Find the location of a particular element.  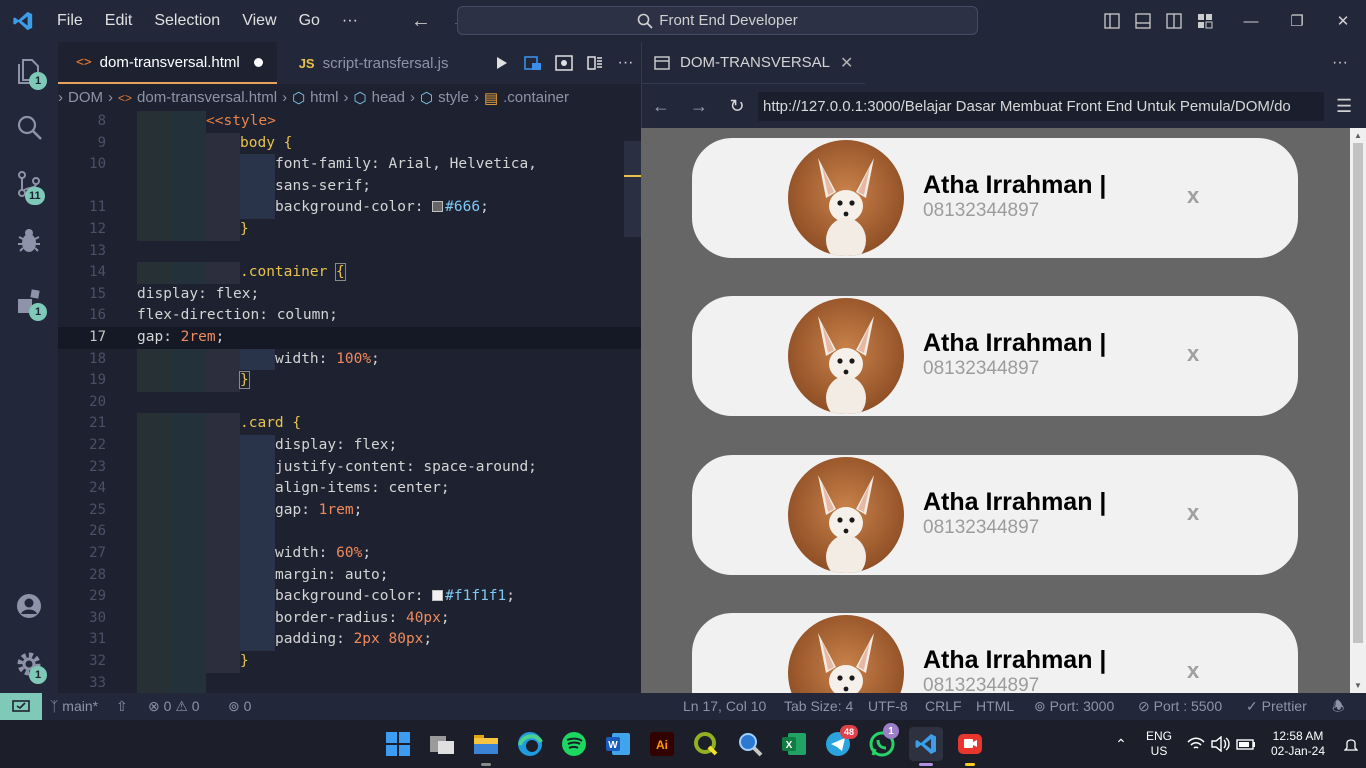

prettier-status: ✓ Prettier is located at coordinates (1276, 706).